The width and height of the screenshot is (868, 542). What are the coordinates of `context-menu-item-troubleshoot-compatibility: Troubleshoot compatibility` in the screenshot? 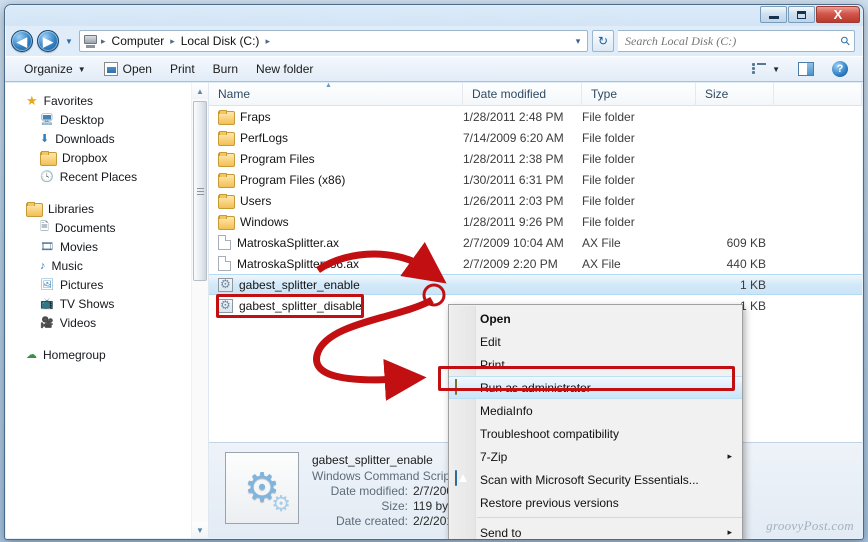 It's located at (595, 433).